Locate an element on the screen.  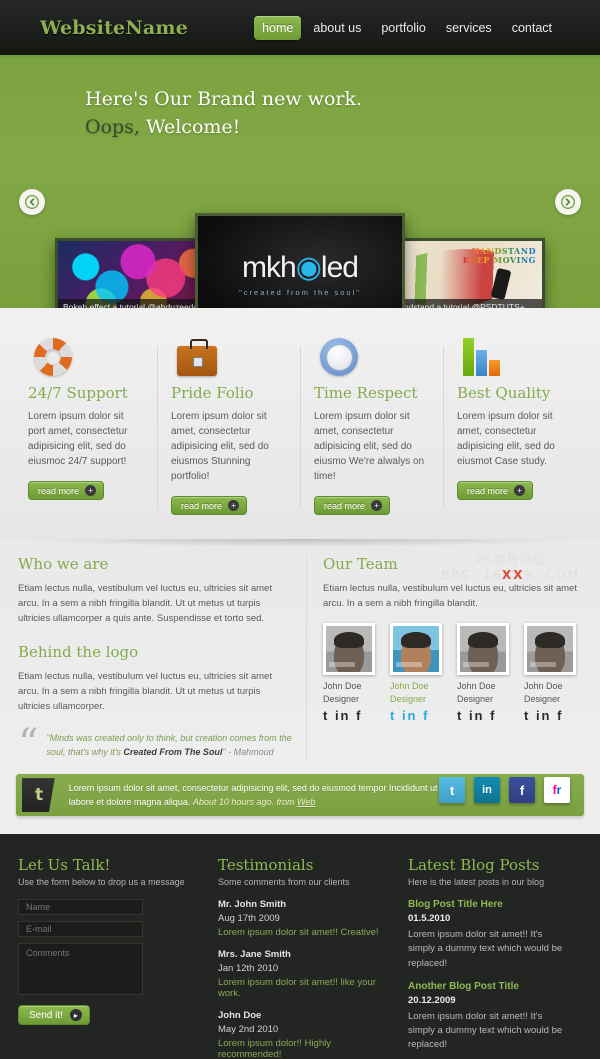
flickr-icon: fr is located at coordinates (557, 790).